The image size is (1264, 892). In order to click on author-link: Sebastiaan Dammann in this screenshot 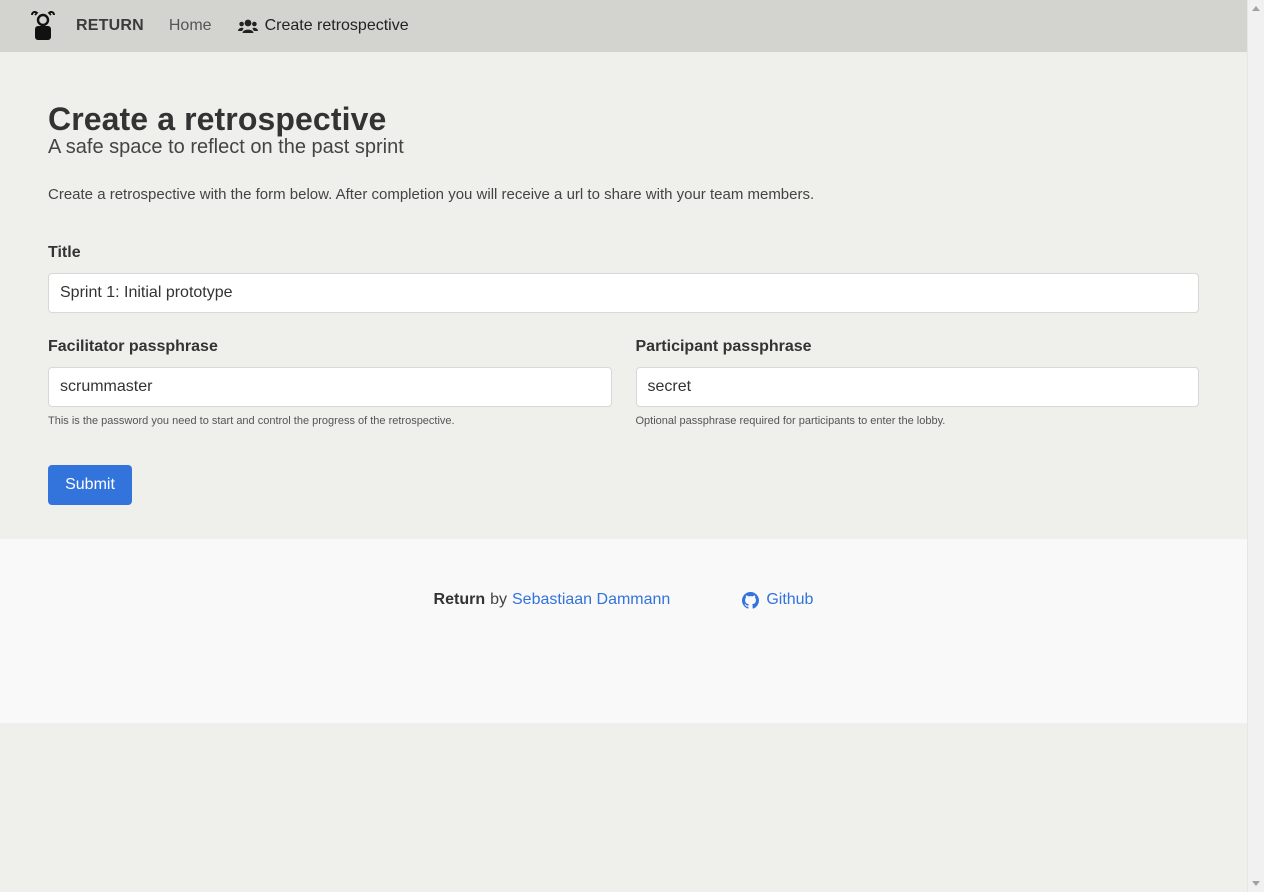, I will do `click(591, 600)`.